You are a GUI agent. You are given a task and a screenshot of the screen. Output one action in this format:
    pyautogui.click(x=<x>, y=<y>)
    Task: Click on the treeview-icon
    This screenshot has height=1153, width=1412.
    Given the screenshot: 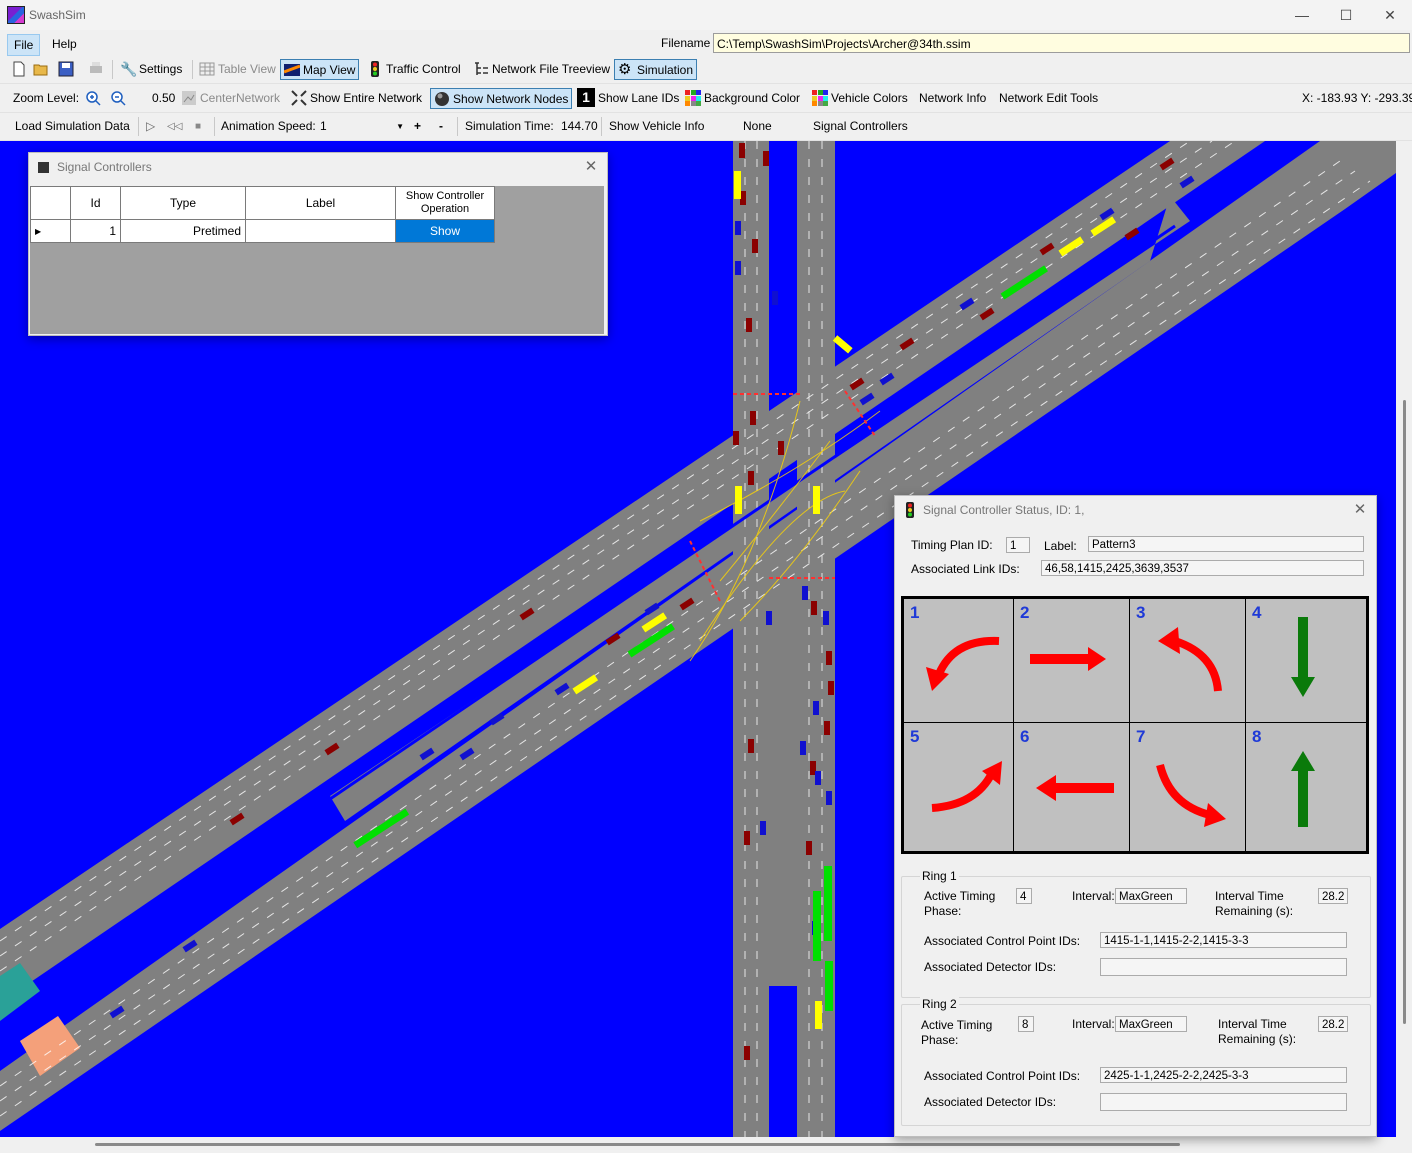 What is the action you would take?
    pyautogui.click(x=481, y=68)
    